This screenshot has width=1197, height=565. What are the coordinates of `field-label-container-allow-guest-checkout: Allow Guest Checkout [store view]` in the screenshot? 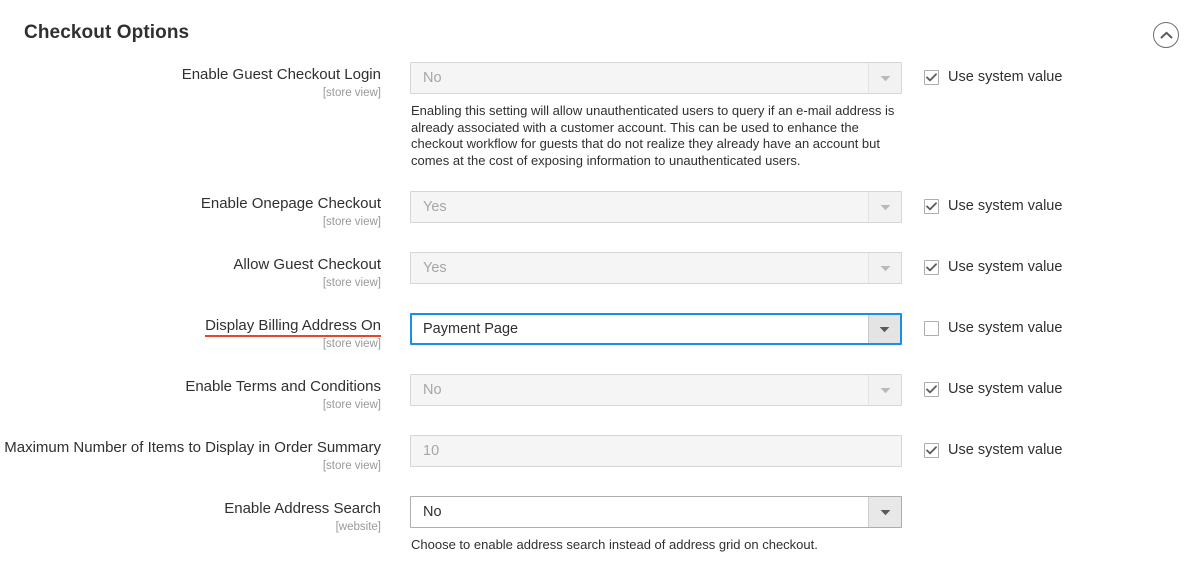 It's located at (198, 271).